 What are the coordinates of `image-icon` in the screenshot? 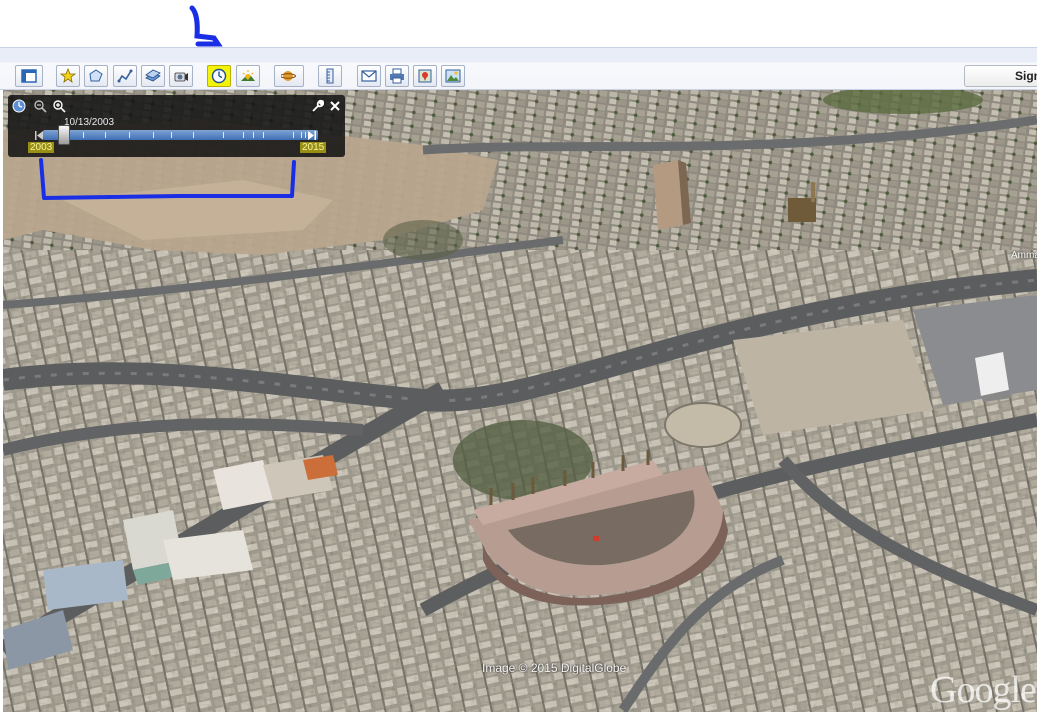 It's located at (453, 76).